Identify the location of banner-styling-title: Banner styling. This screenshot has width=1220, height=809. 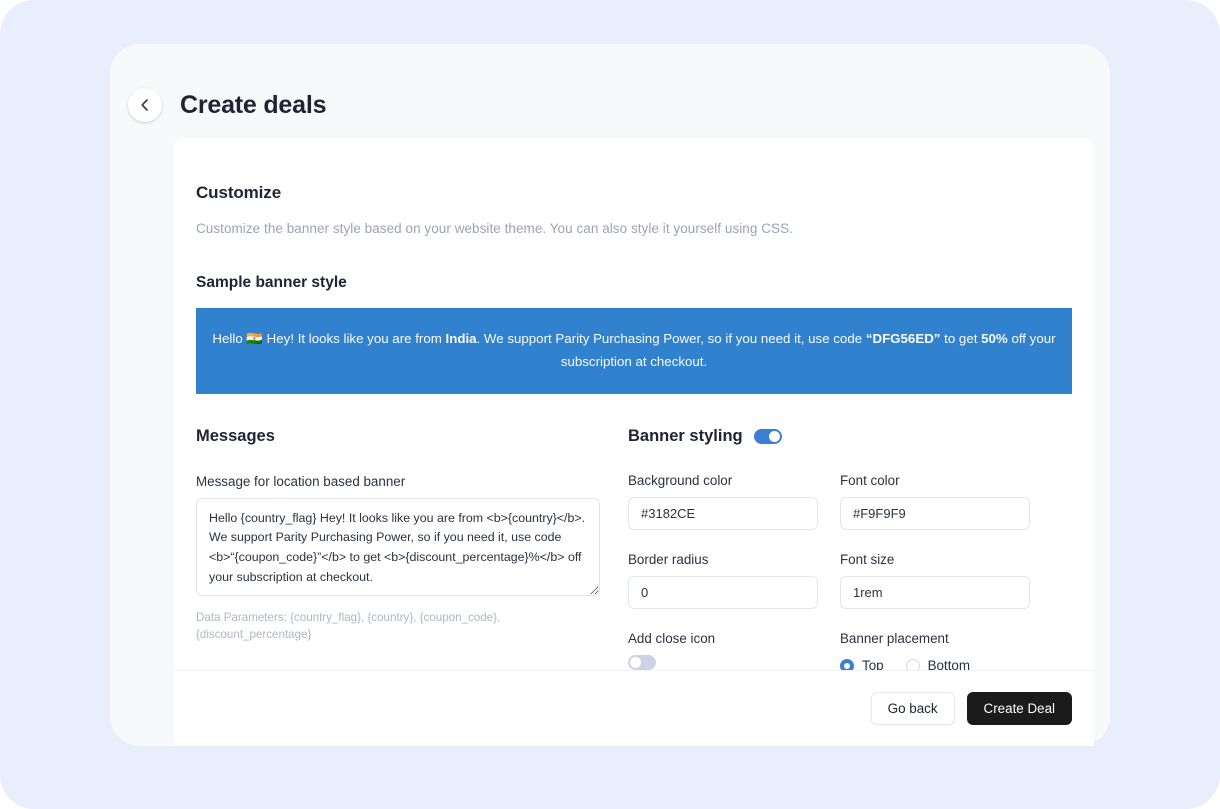
(685, 436).